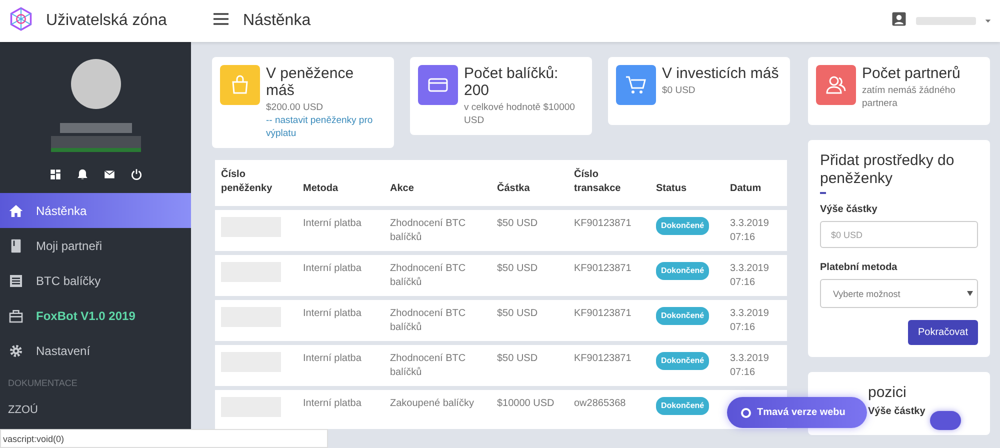 This screenshot has width=1000, height=448. Describe the element at coordinates (95, 350) in the screenshot. I see `nav-item: Nastavení` at that location.